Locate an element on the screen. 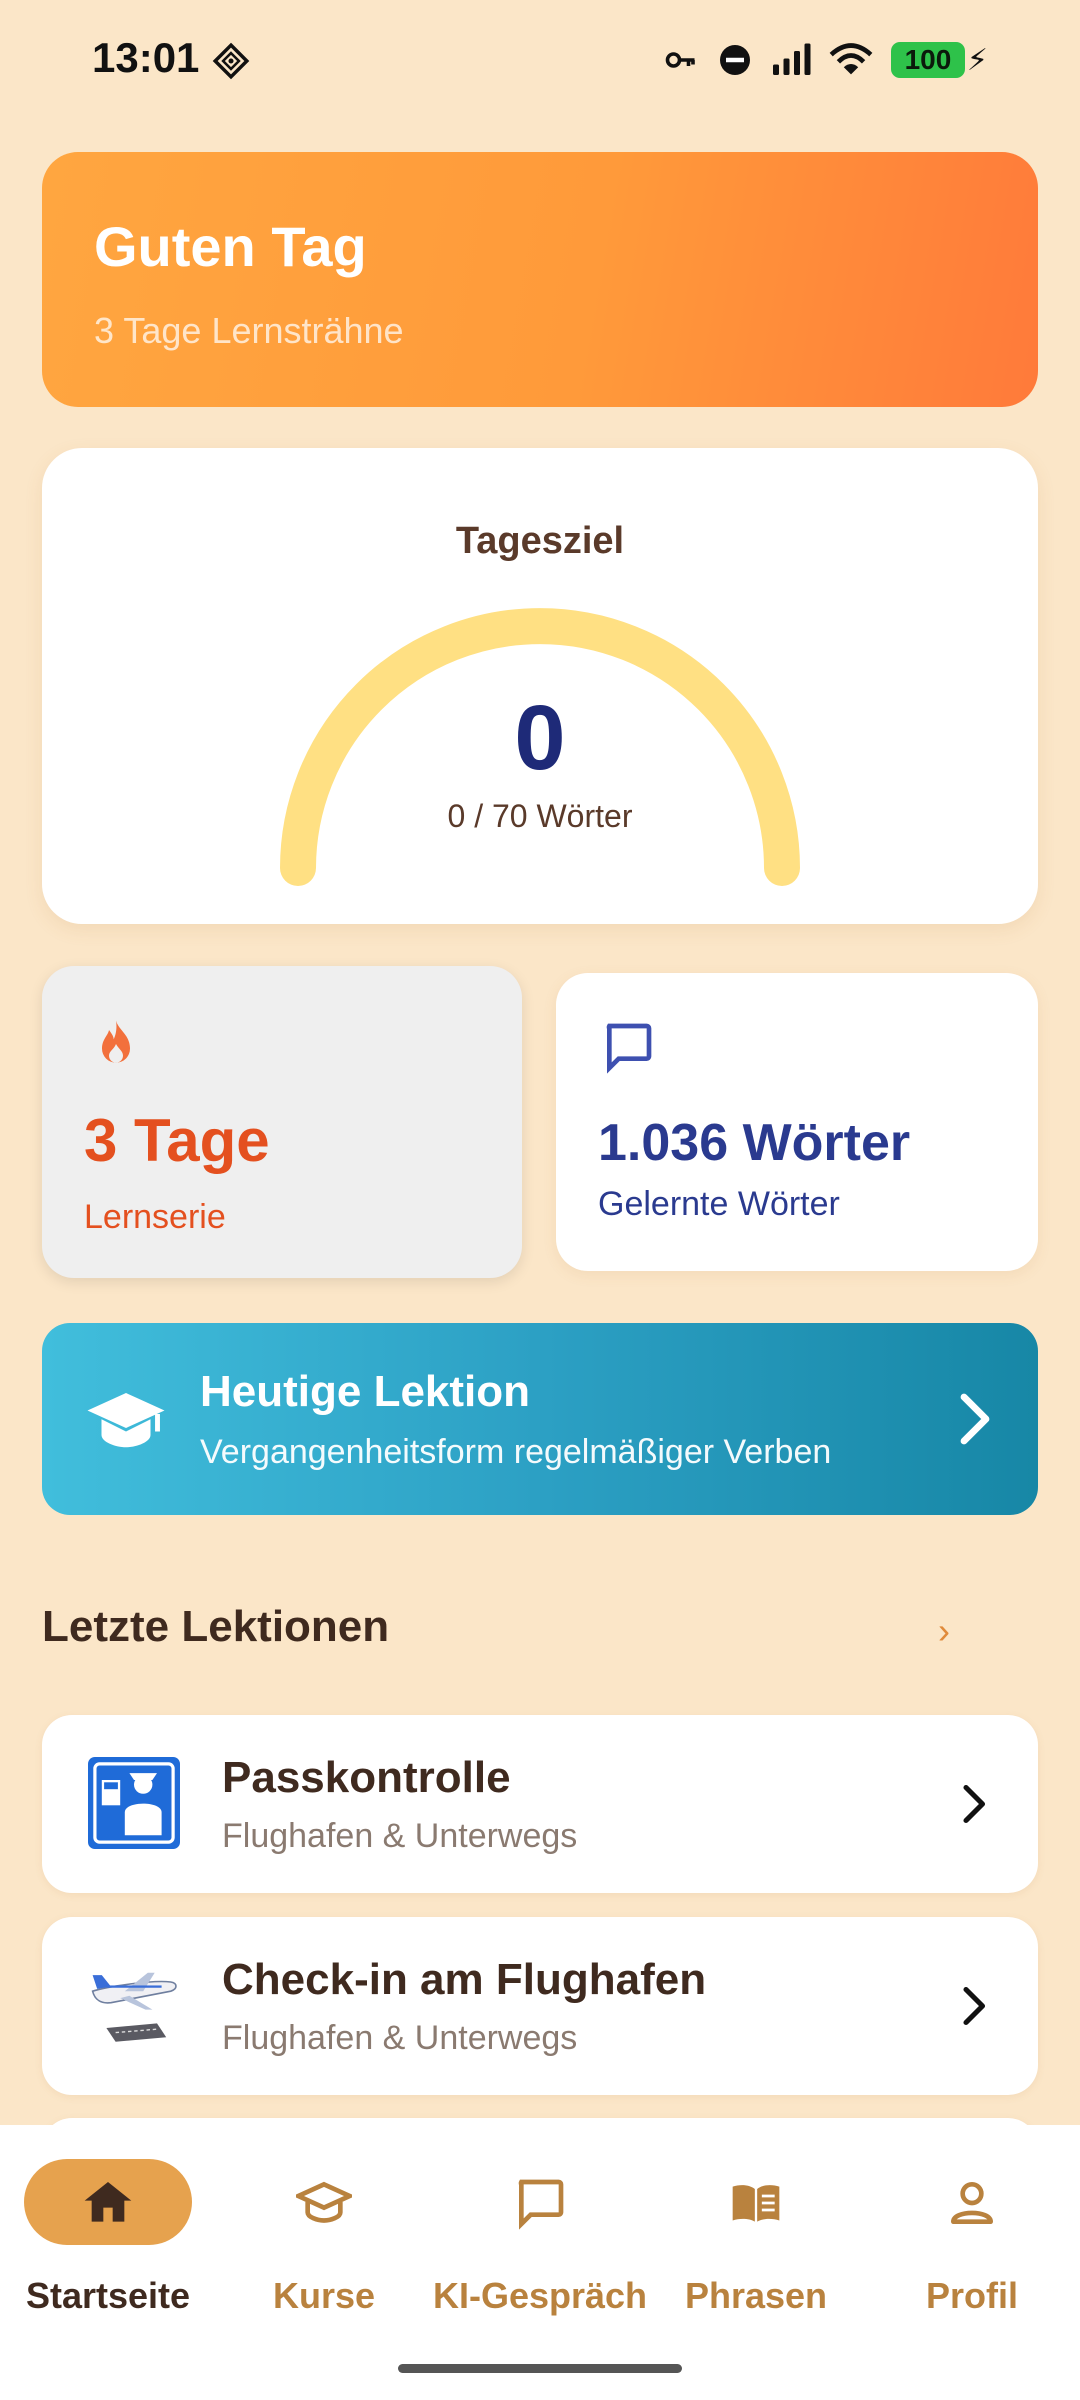 The image size is (1080, 2400). daily-goal-title: Tagesziel is located at coordinates (540, 541).